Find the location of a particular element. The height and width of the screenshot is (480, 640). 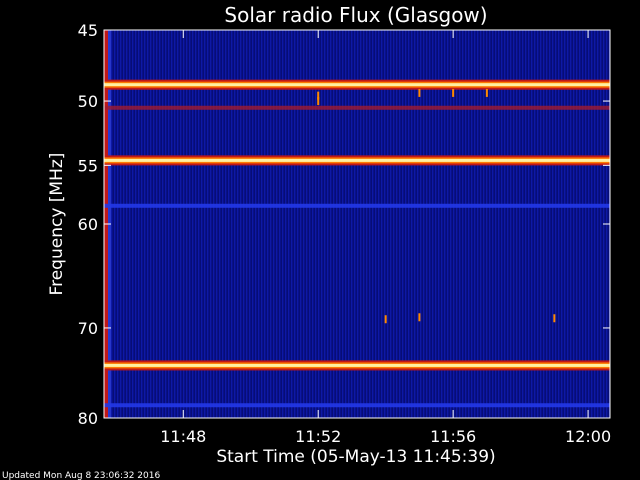

y-tick-label: 70 is located at coordinates (88, 328).